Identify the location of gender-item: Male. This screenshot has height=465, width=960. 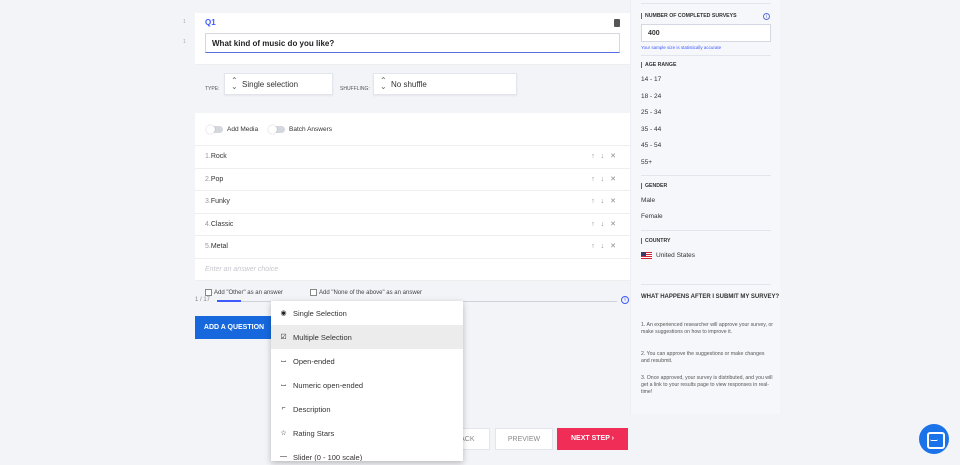
(648, 200).